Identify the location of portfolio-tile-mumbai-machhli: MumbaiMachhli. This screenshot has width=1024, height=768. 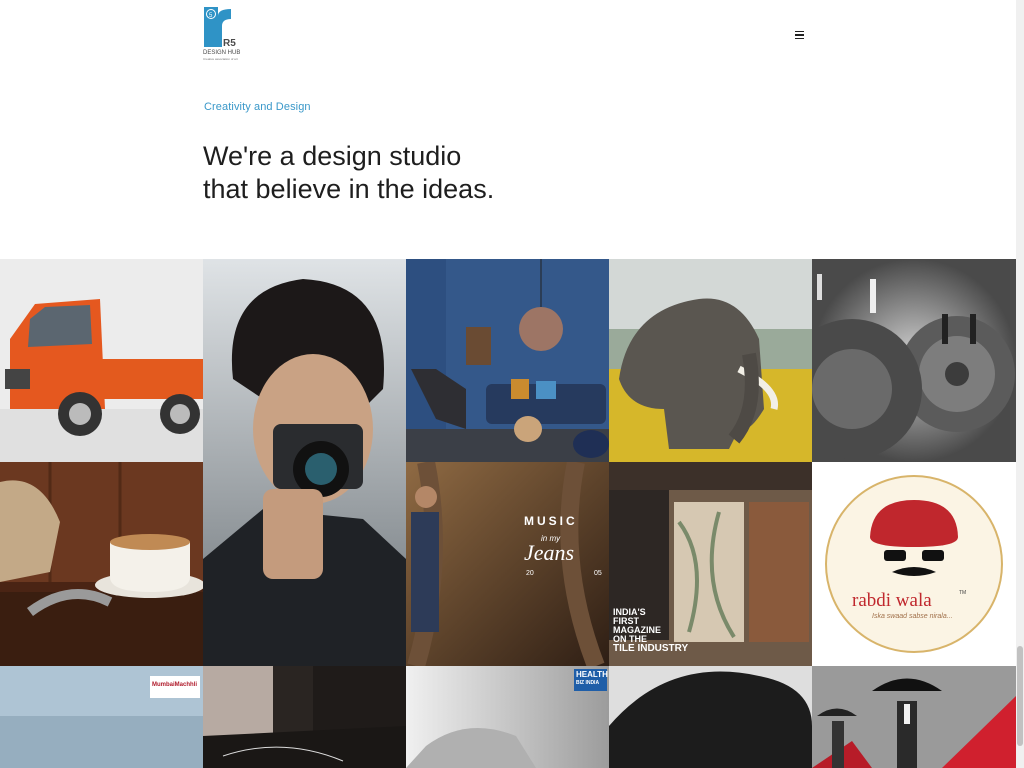
(101, 717).